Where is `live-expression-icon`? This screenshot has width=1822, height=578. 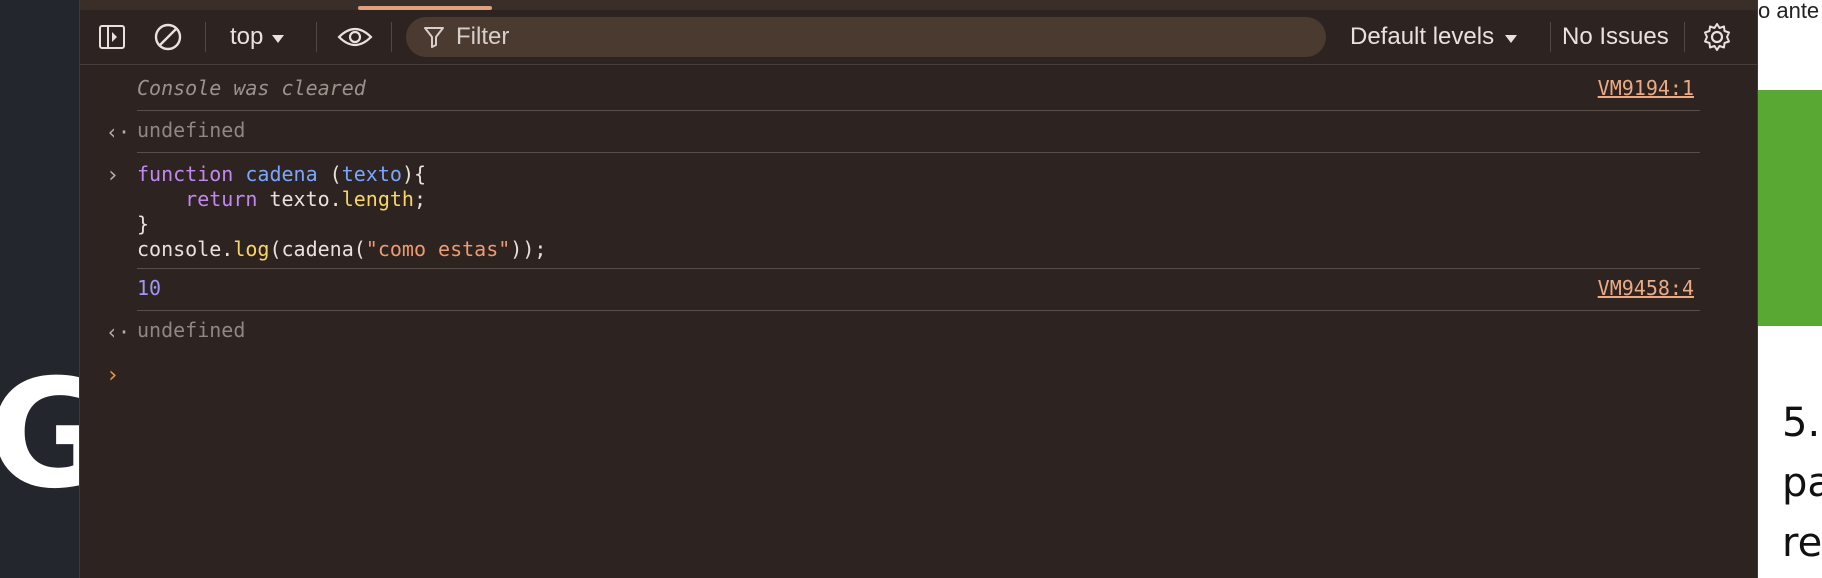 live-expression-icon is located at coordinates (355, 37).